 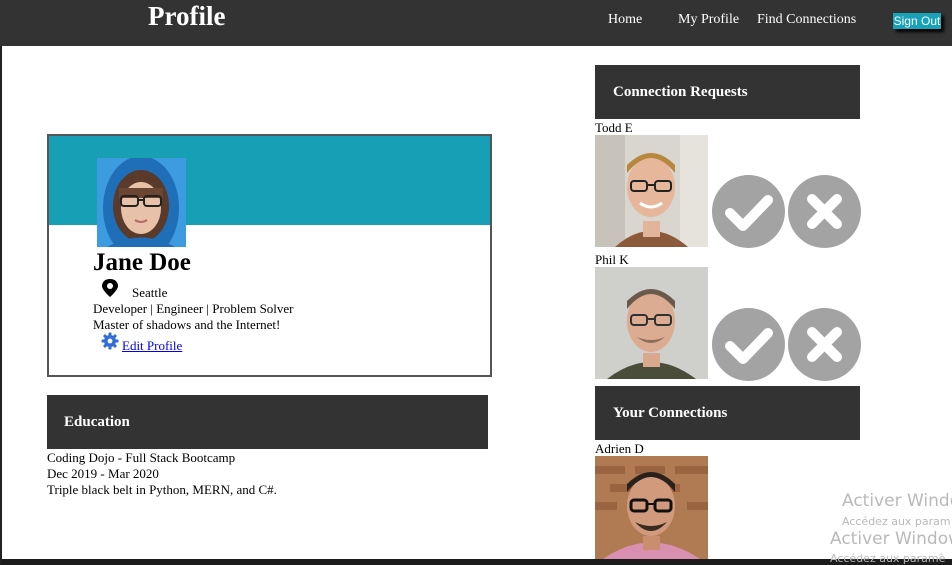 What do you see at coordinates (110, 341) in the screenshot?
I see `gear-icon` at bounding box center [110, 341].